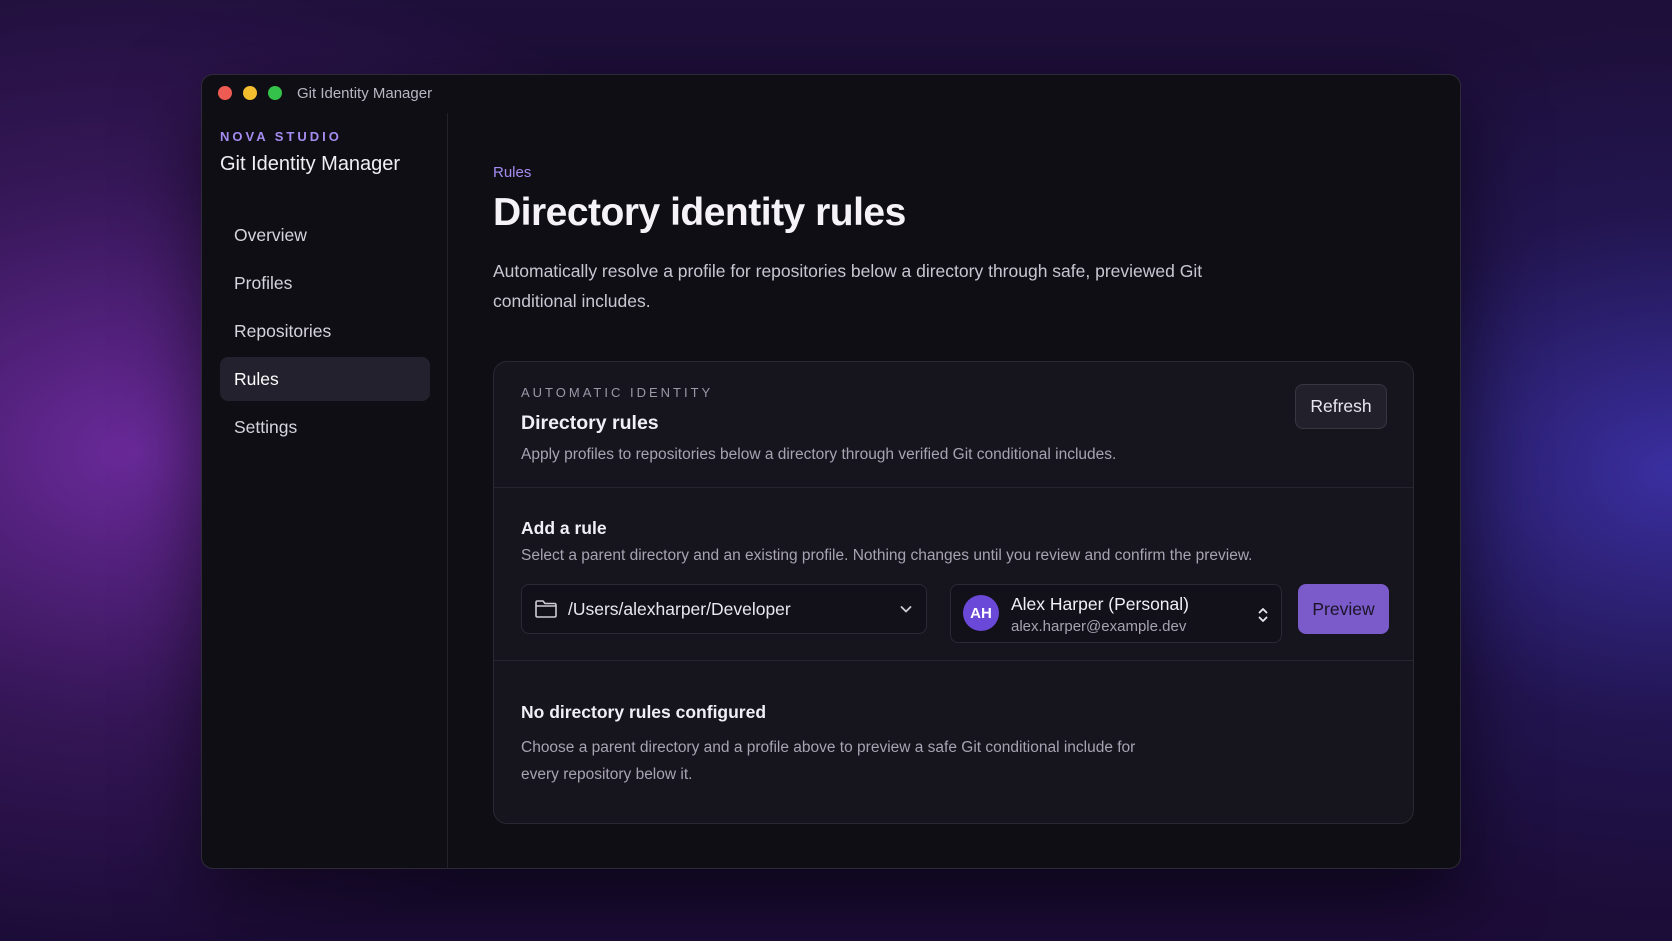  I want to click on sidebar-item-repositories: Repositories, so click(325, 331).